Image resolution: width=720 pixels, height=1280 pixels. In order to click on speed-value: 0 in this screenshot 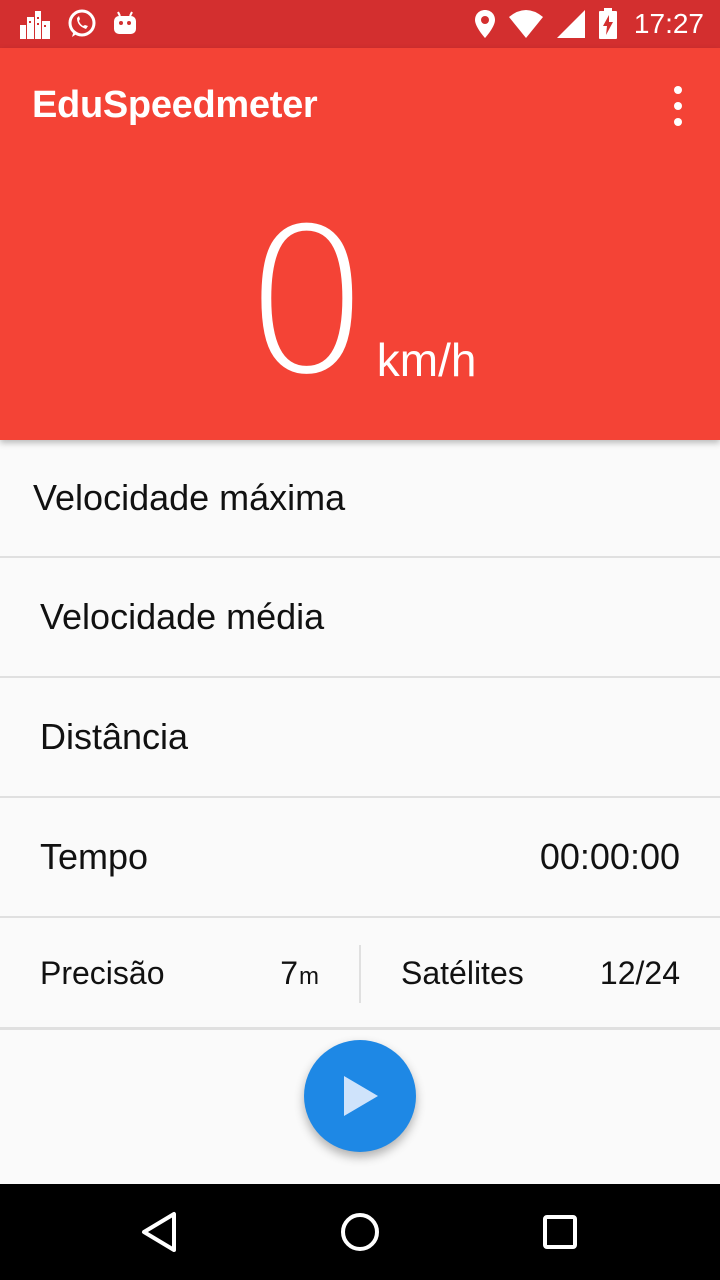, I will do `click(307, 302)`.